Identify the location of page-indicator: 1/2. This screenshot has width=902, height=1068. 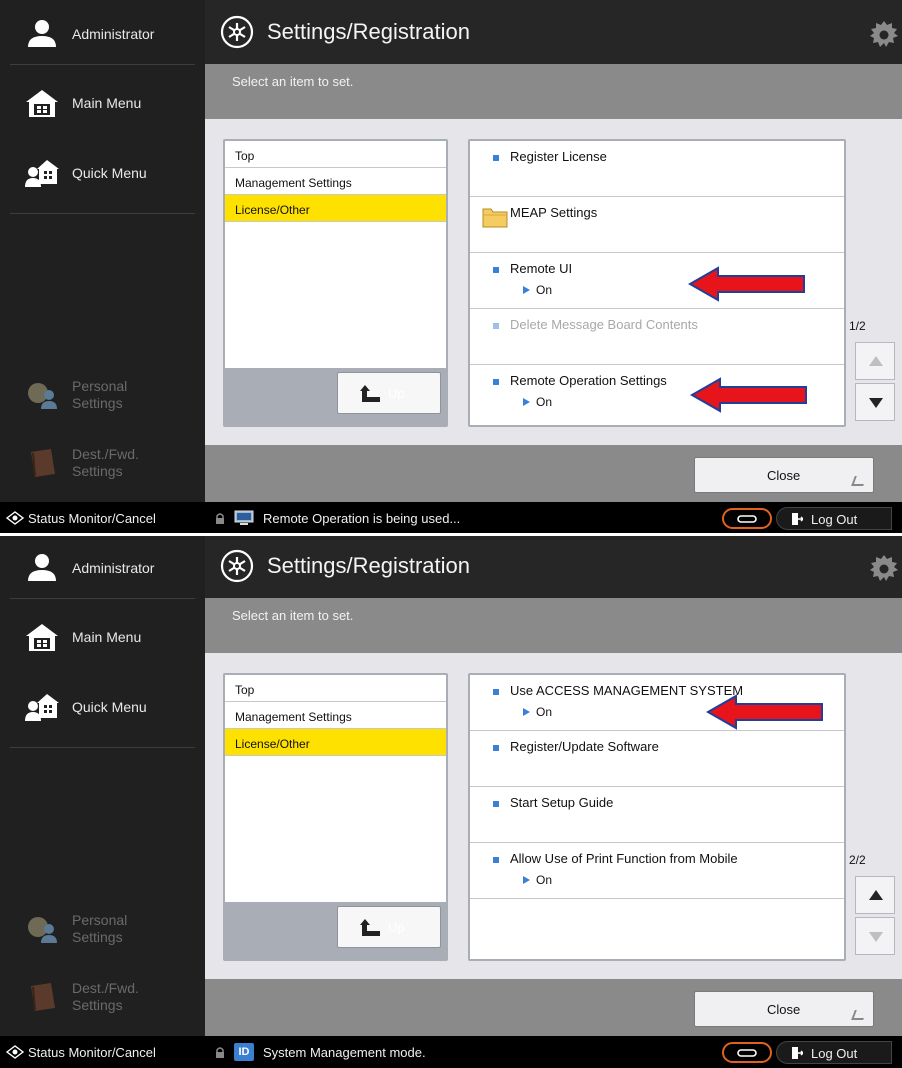
(857, 326).